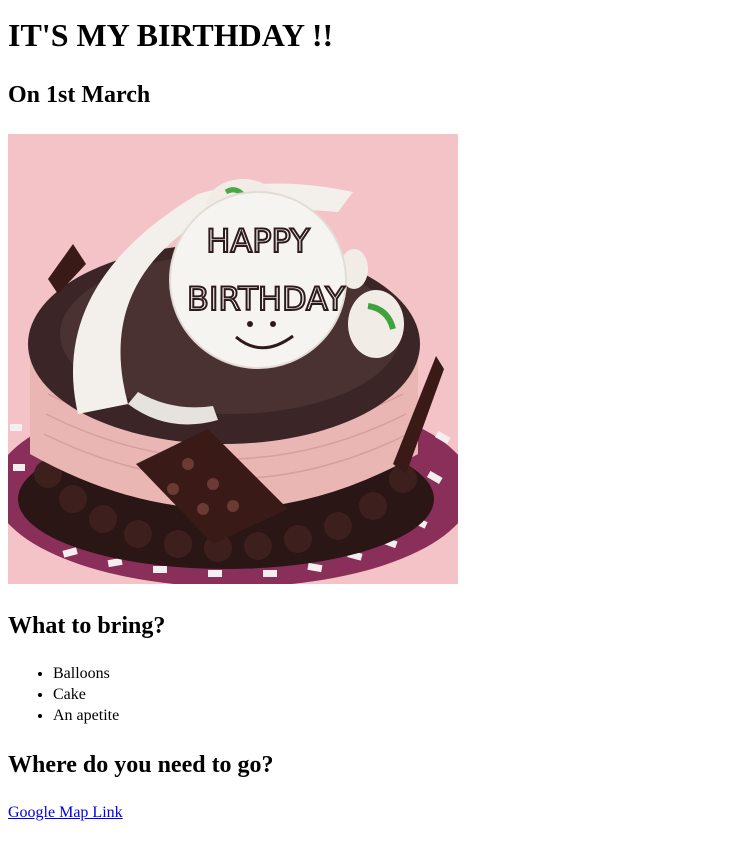 This screenshot has width=740, height=843. I want to click on birthday-date: On 1st March, so click(79, 95).